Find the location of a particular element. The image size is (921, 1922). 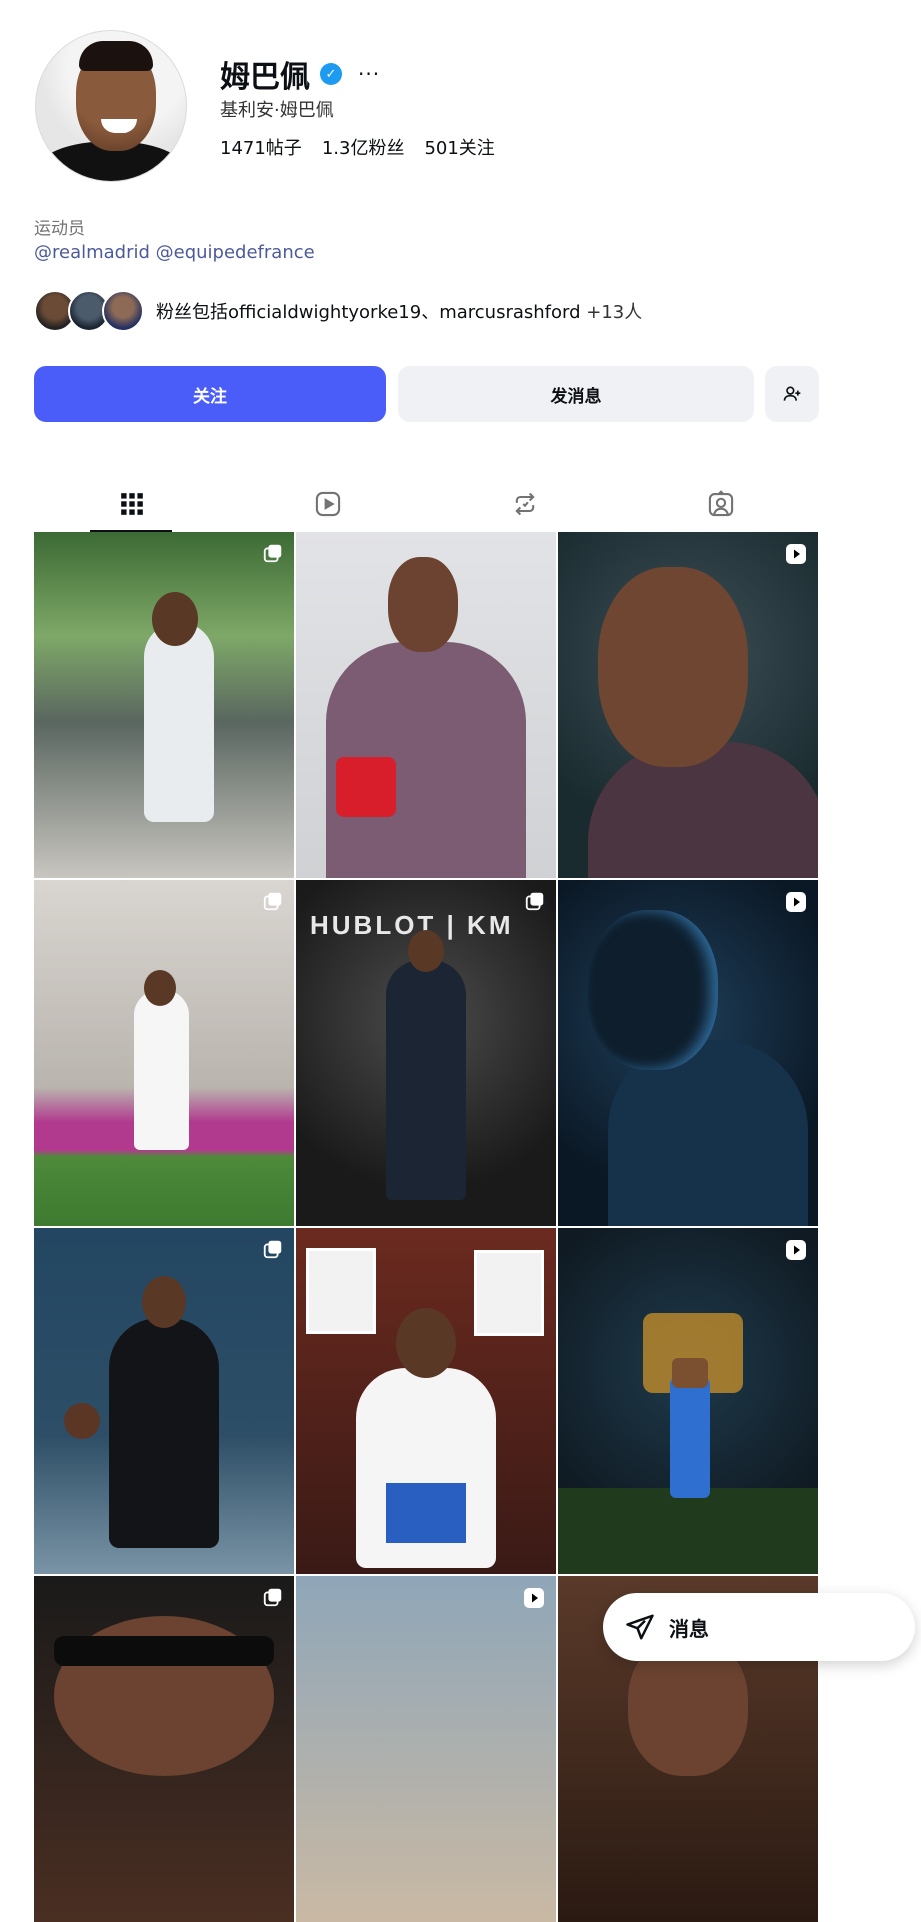

posts-grid-icon is located at coordinates (132, 504).